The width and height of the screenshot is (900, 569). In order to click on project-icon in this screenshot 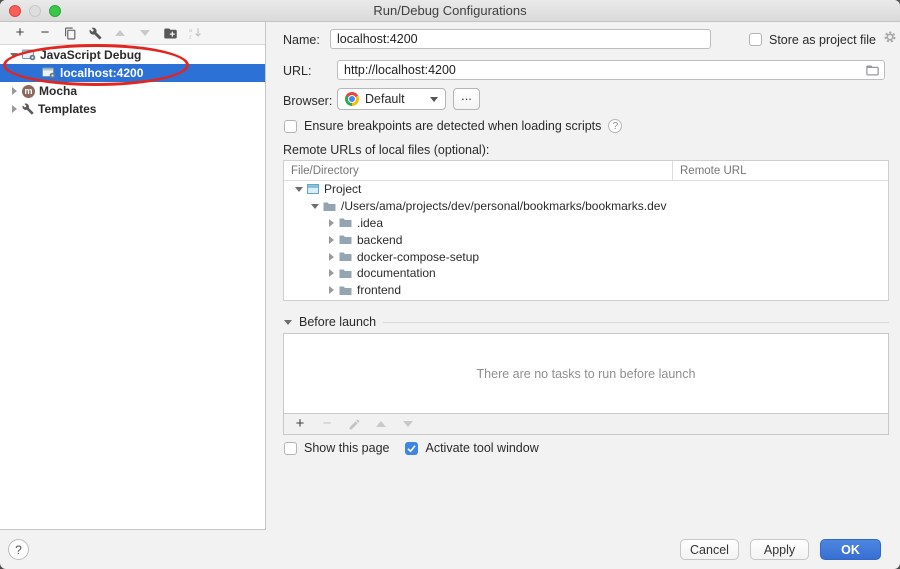, I will do `click(313, 189)`.